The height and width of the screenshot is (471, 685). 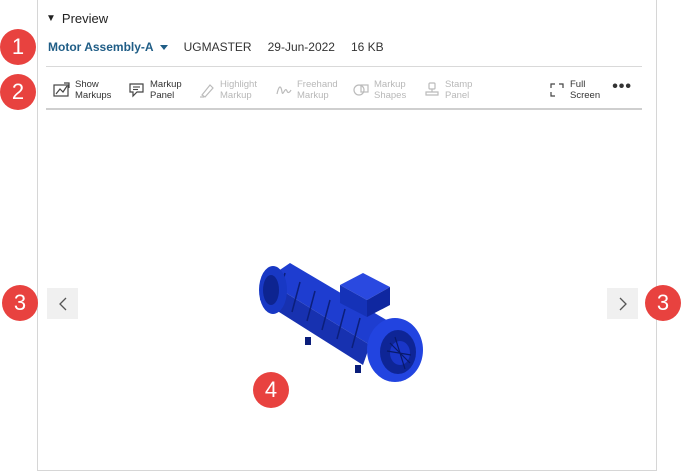 I want to click on callout-badge: 2, so click(x=18, y=92).